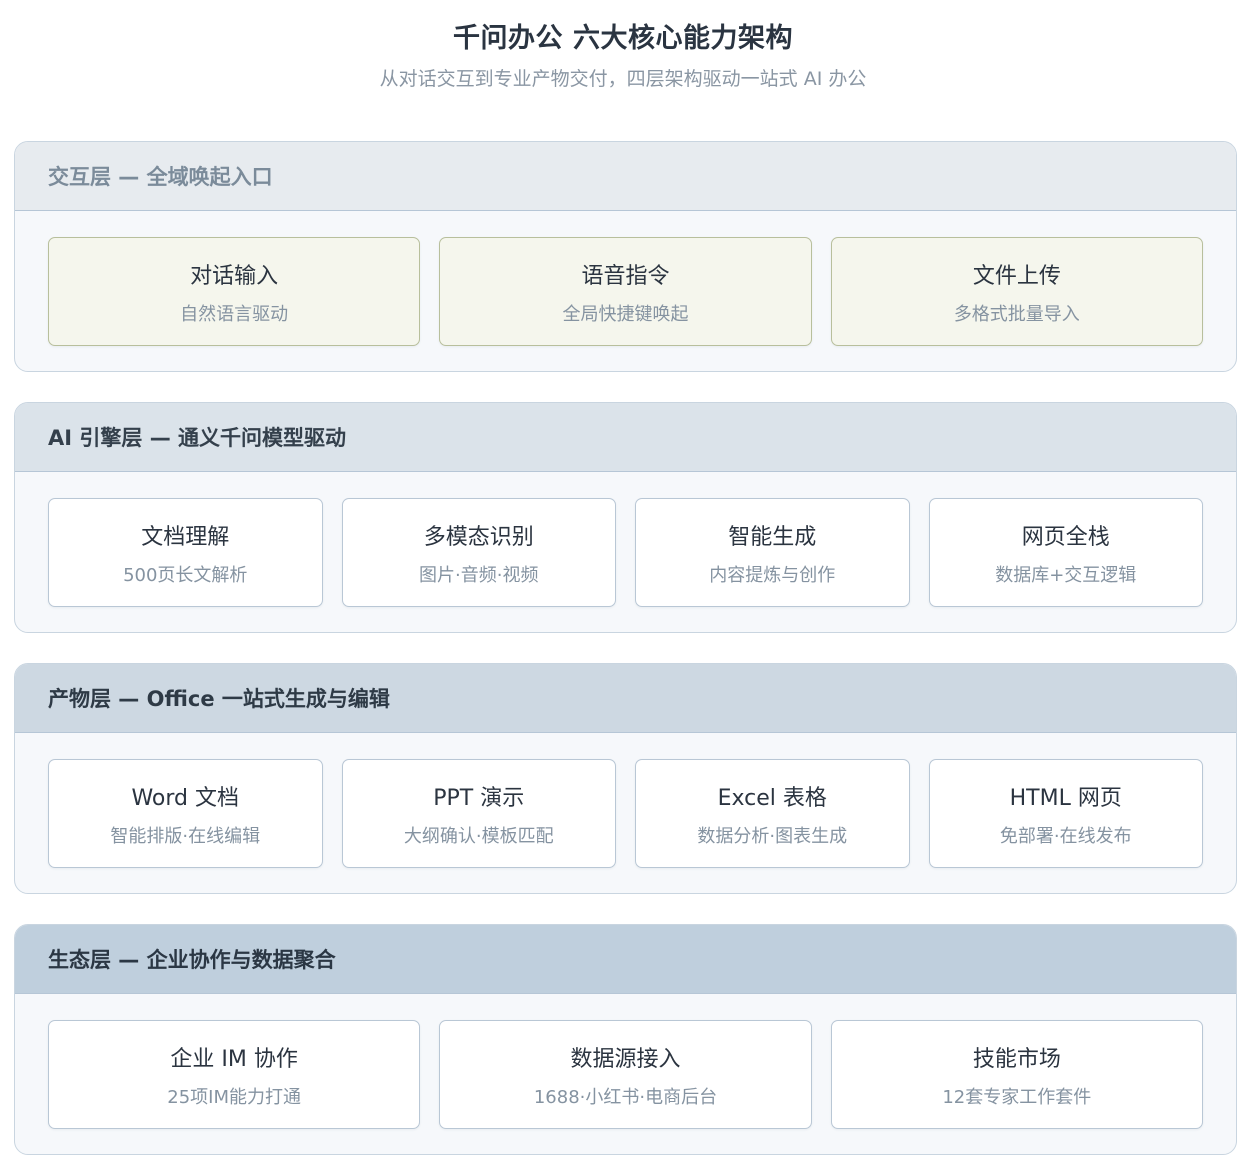  I want to click on card-subtitle: 500页长文解析, so click(185, 575).